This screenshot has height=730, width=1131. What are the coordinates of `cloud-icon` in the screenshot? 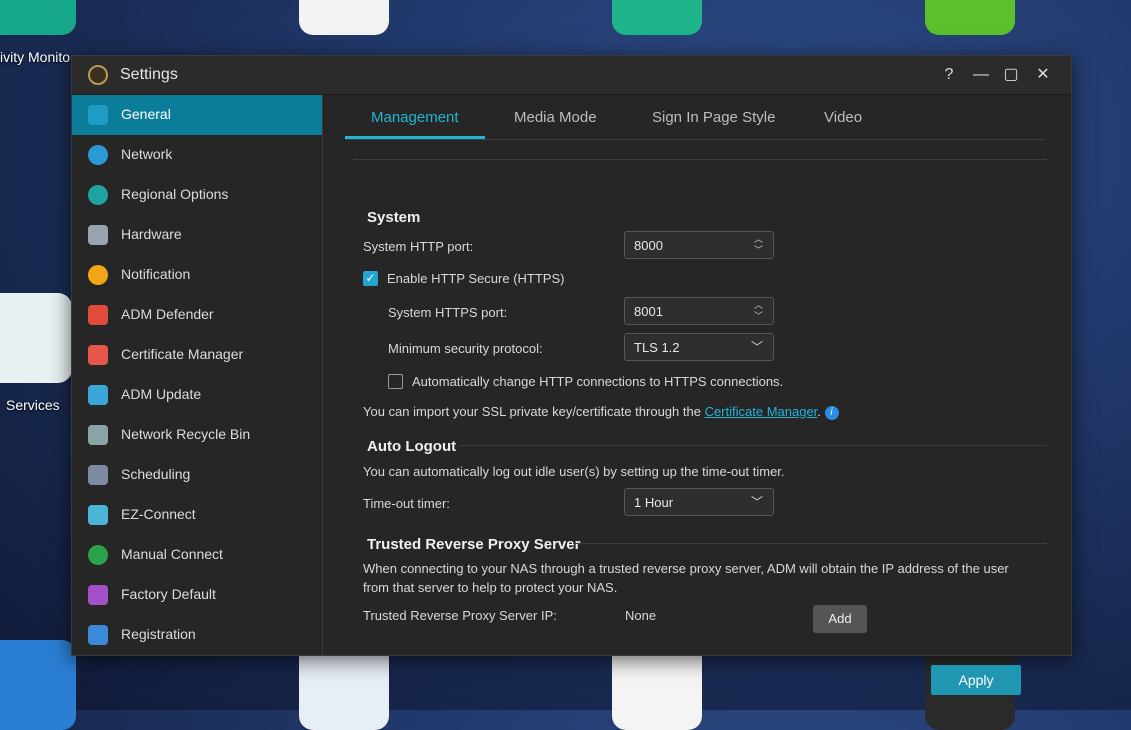 It's located at (98, 515).